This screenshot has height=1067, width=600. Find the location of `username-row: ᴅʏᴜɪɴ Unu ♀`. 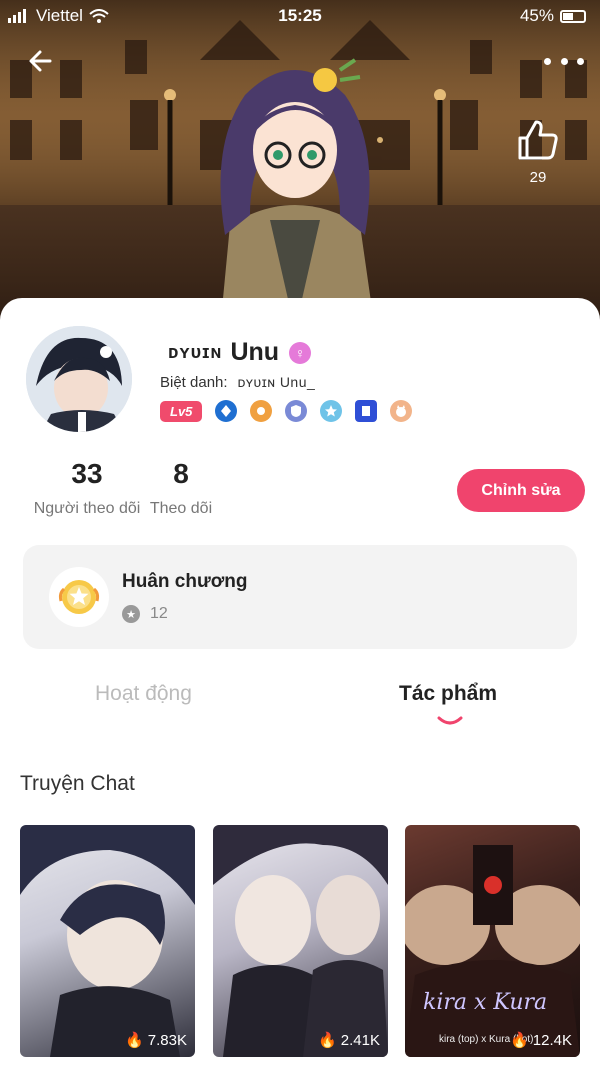

username-row: ᴅʏᴜɪɴ Unu ♀ is located at coordinates (240, 352).